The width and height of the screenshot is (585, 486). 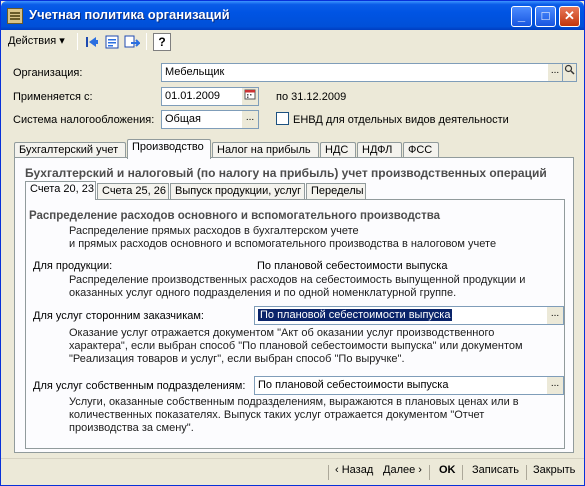 I want to click on footer-bar: ‹ Назад Далее › OK Записать Закрыть, so click(x=292, y=471).